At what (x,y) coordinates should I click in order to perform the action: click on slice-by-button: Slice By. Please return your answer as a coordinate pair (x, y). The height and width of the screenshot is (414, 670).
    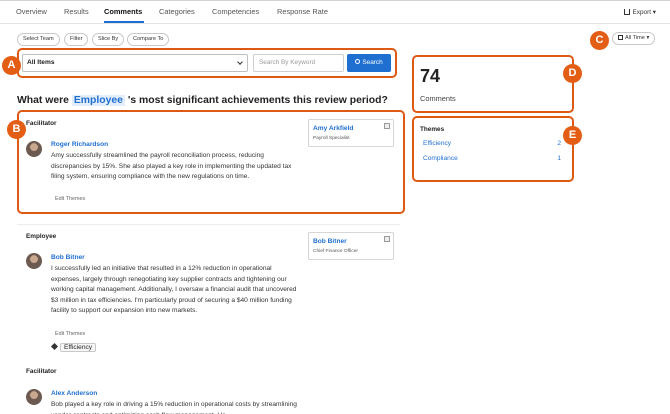
    Looking at the image, I should click on (108, 39).